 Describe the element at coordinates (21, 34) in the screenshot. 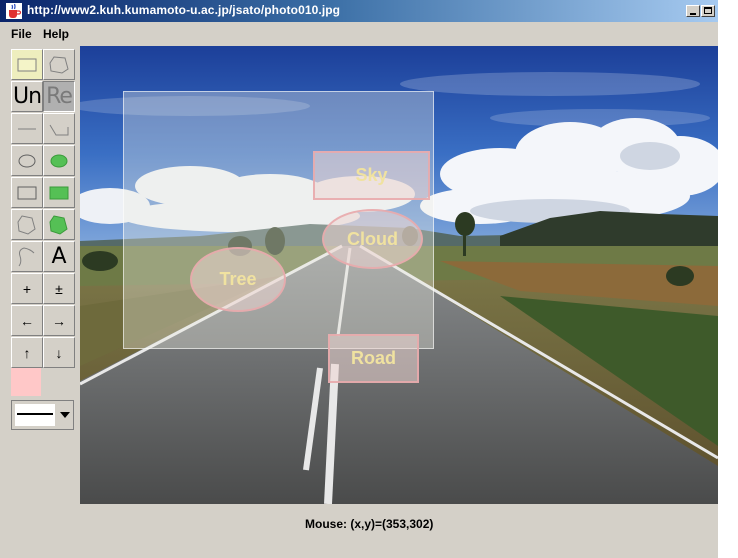

I see `menu-file: File` at that location.